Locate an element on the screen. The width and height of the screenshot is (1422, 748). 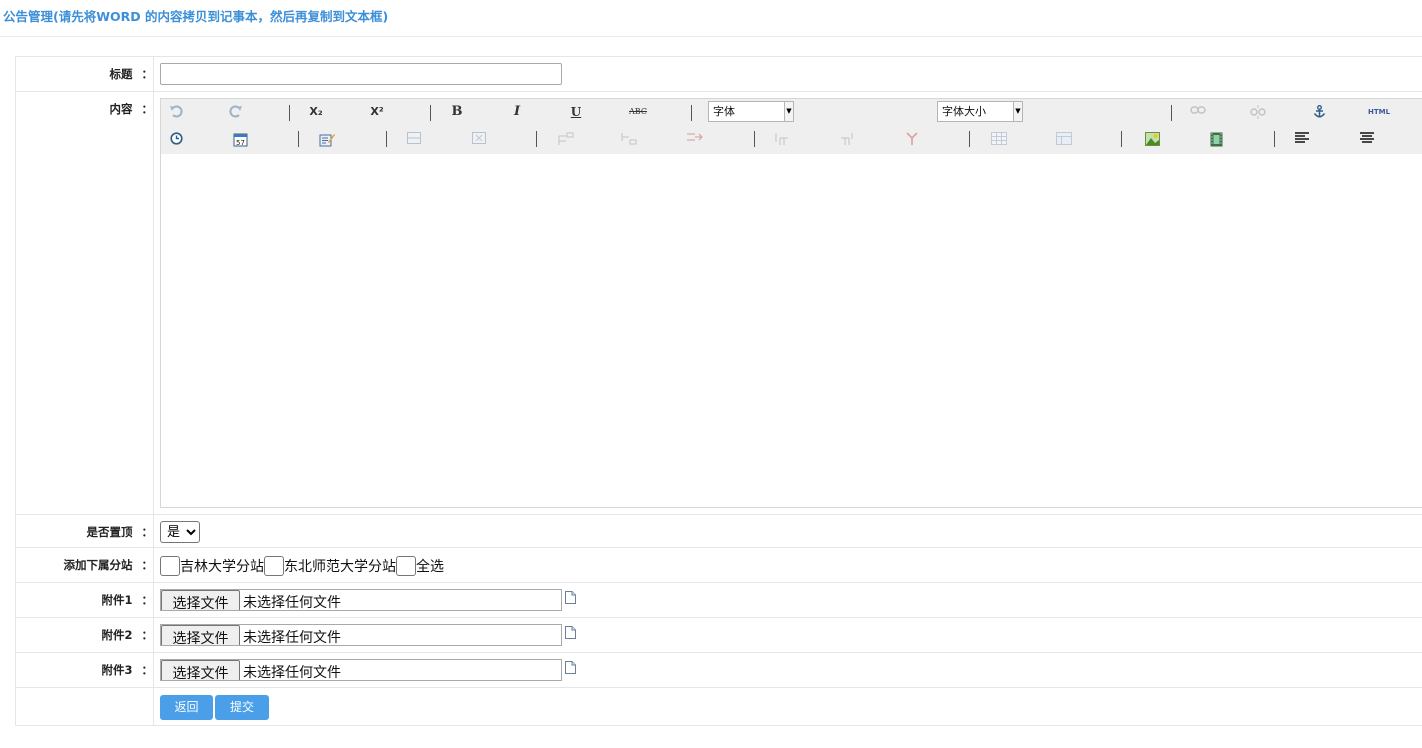
redo-icon is located at coordinates (236, 112).